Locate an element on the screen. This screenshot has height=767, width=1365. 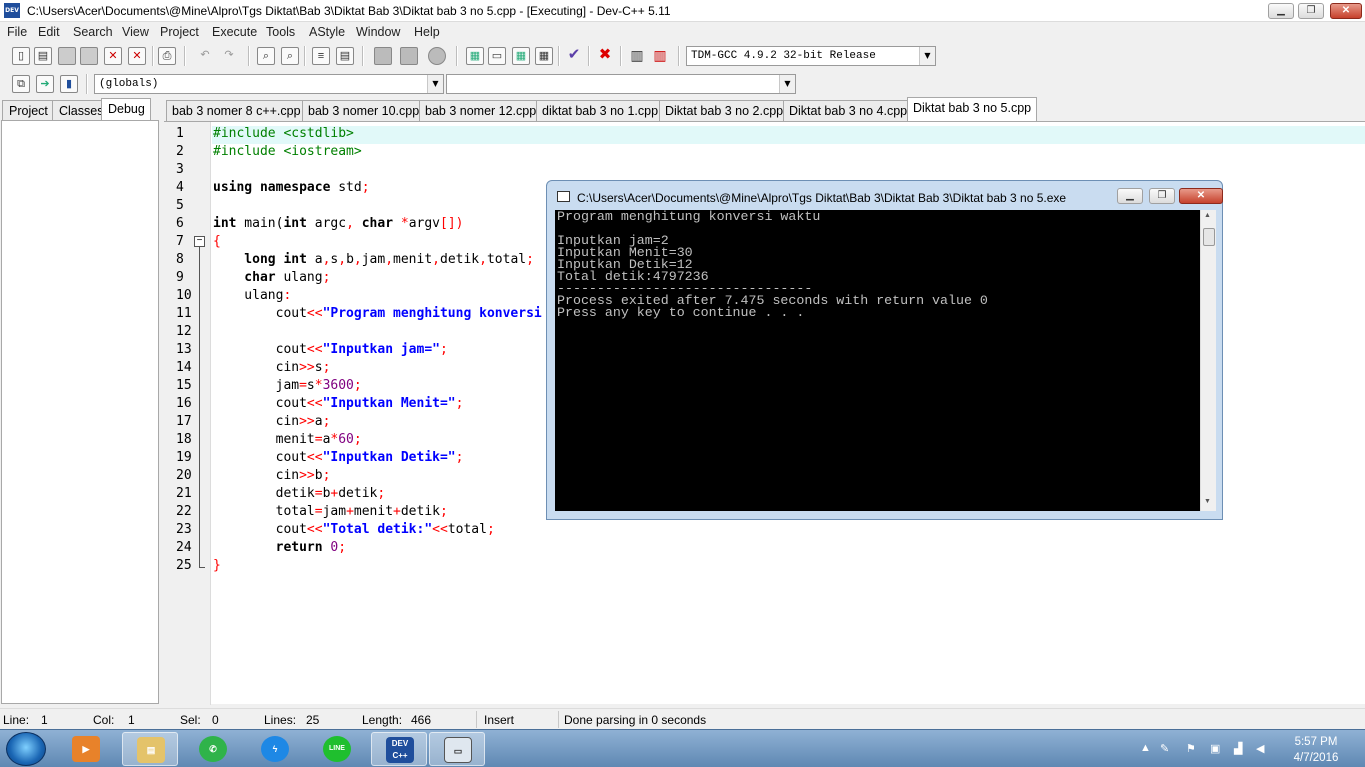
rebuild-all-icon: ▦ is located at coordinates (544, 56).